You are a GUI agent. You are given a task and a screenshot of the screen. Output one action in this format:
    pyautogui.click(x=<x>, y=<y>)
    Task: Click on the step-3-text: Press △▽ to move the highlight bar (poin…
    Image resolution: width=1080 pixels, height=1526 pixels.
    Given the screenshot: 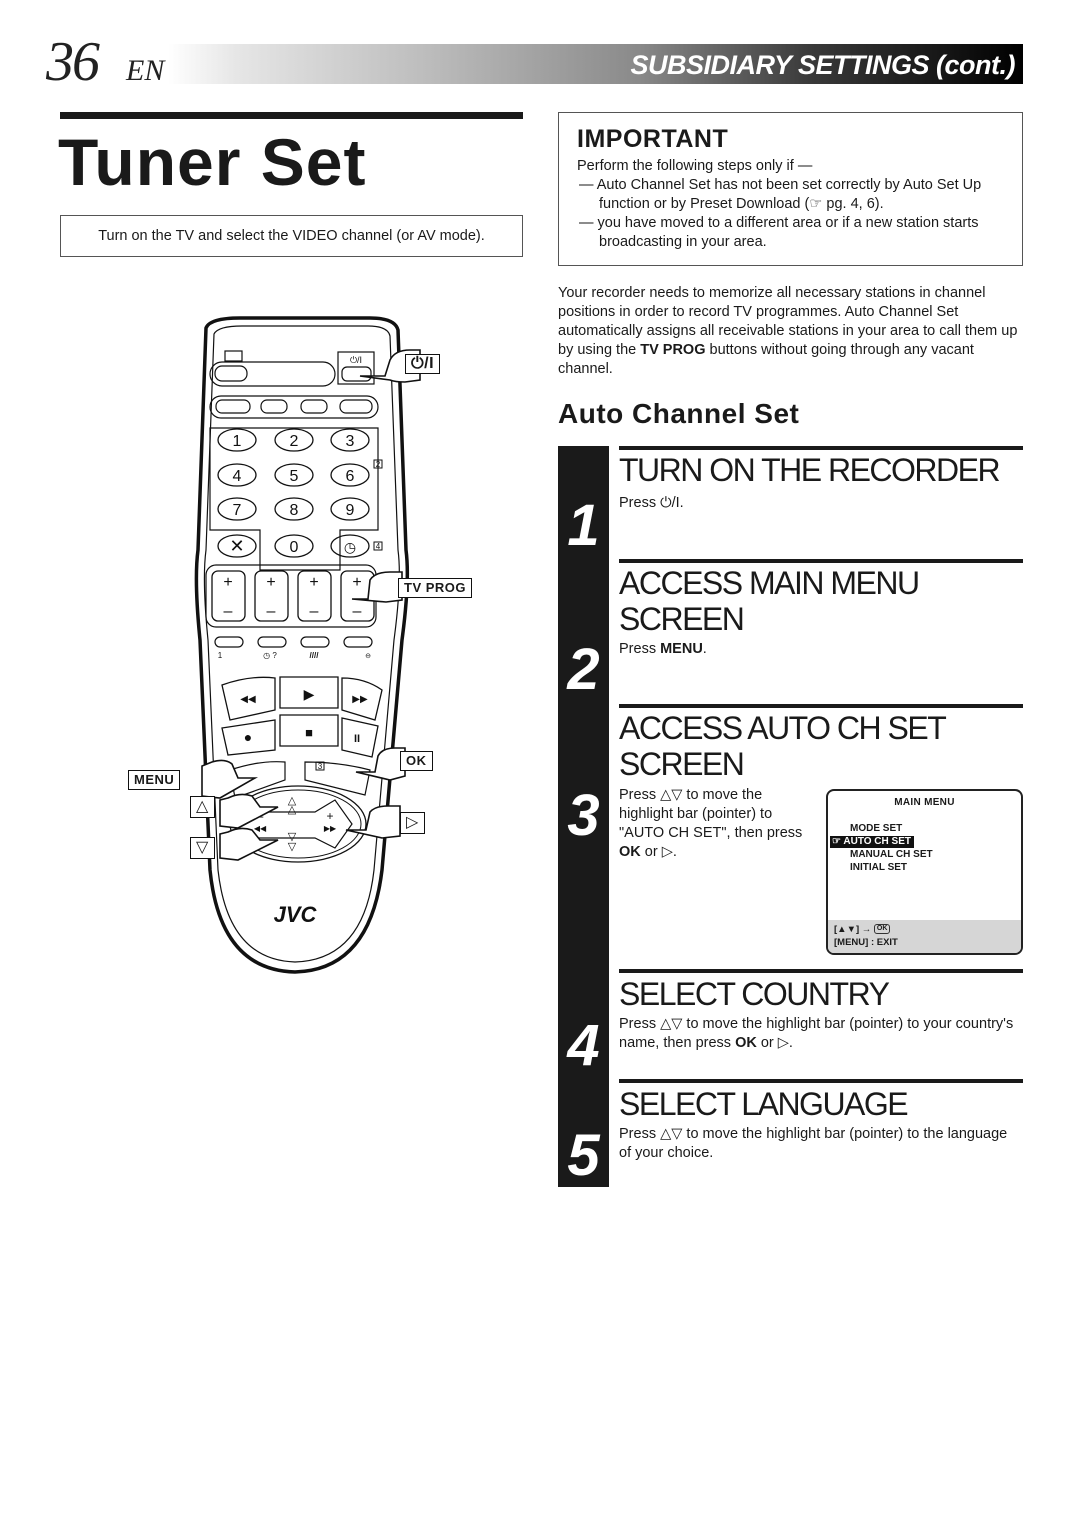 What is the action you would take?
    pyautogui.click(x=714, y=824)
    